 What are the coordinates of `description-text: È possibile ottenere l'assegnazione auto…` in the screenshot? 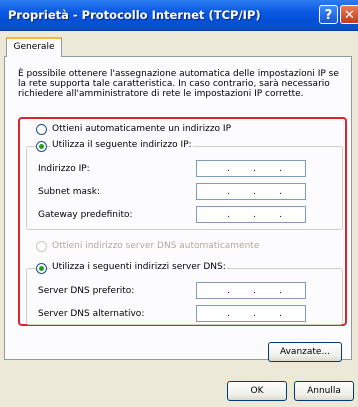 It's located at (178, 84).